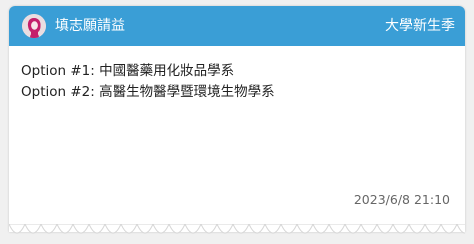  I want to click on school-label: 大學新生季, so click(420, 26).